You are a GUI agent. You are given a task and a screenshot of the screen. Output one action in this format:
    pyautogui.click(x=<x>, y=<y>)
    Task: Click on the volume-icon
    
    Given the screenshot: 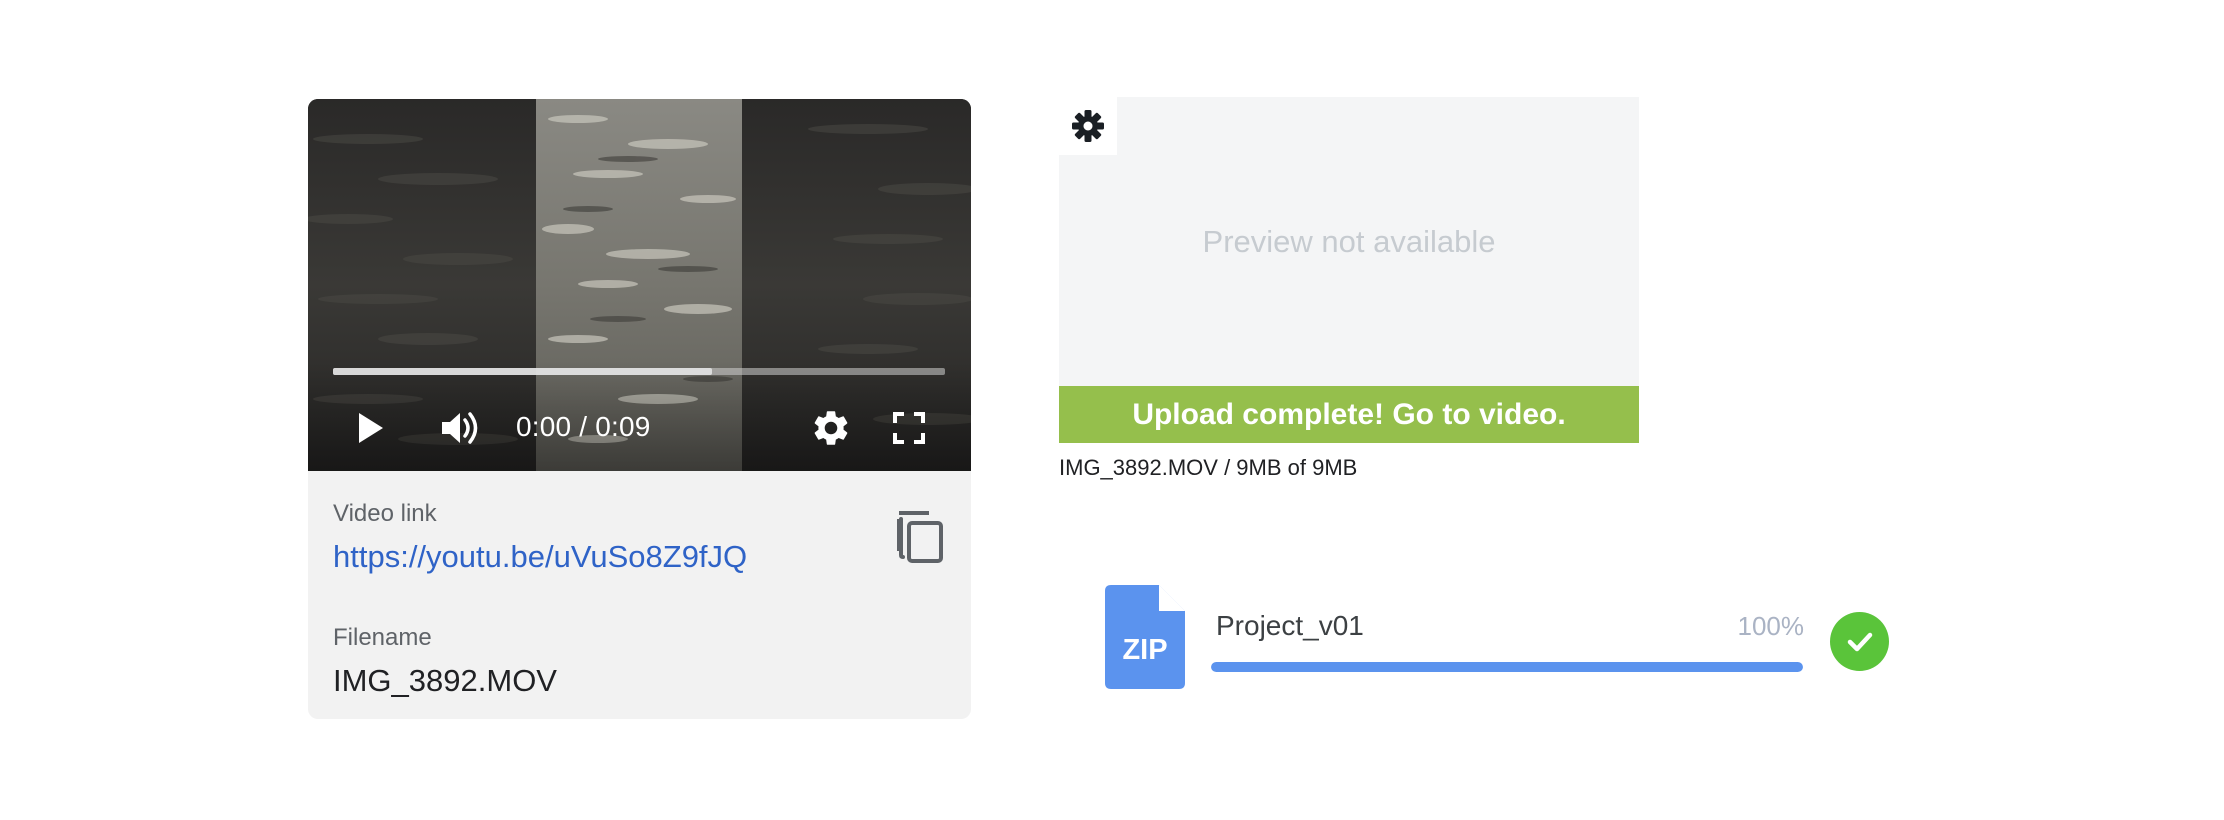 What is the action you would take?
    pyautogui.click(x=461, y=428)
    